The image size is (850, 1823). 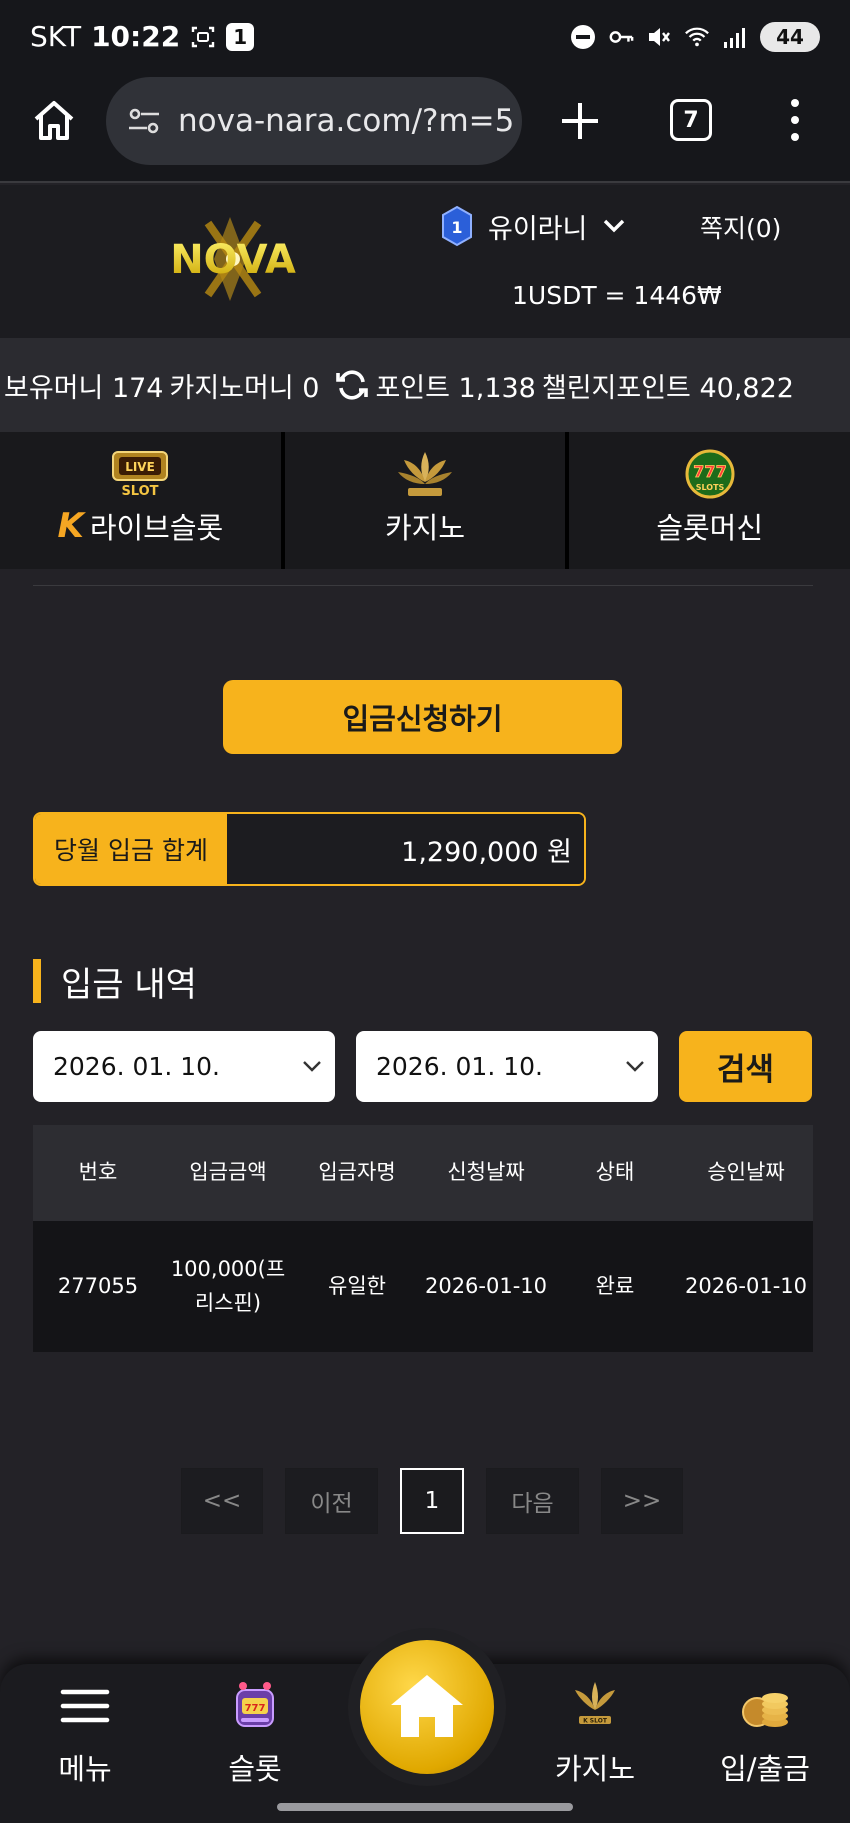 What do you see at coordinates (85, 1769) in the screenshot?
I see `nav-menu-label: 메뉴` at bounding box center [85, 1769].